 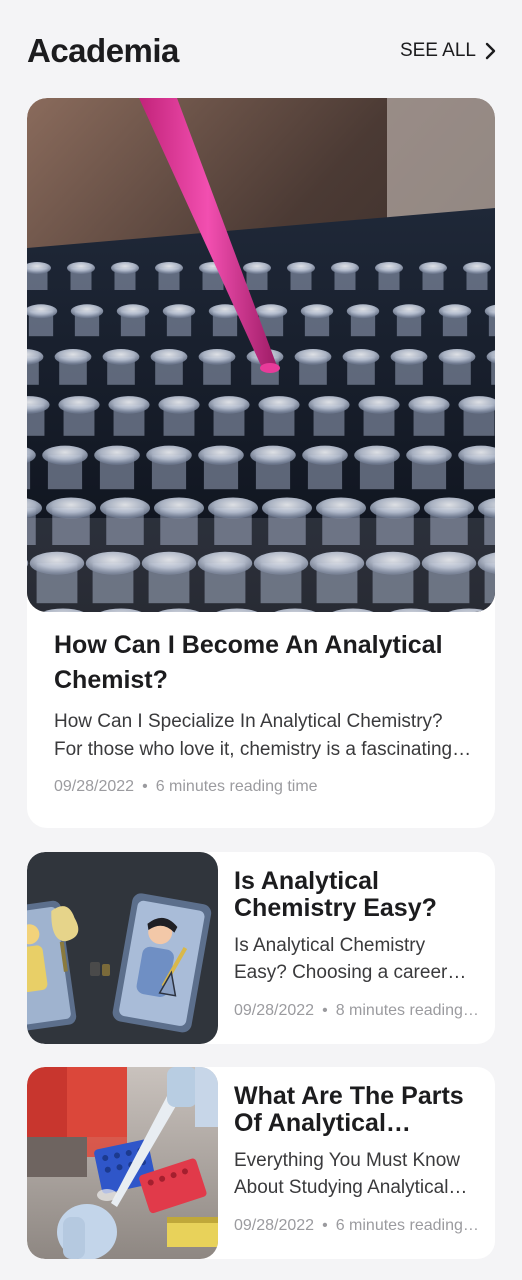 I want to click on article-meta: 09/28/2022 • 8 minutes reading time, so click(x=356, y=1011).